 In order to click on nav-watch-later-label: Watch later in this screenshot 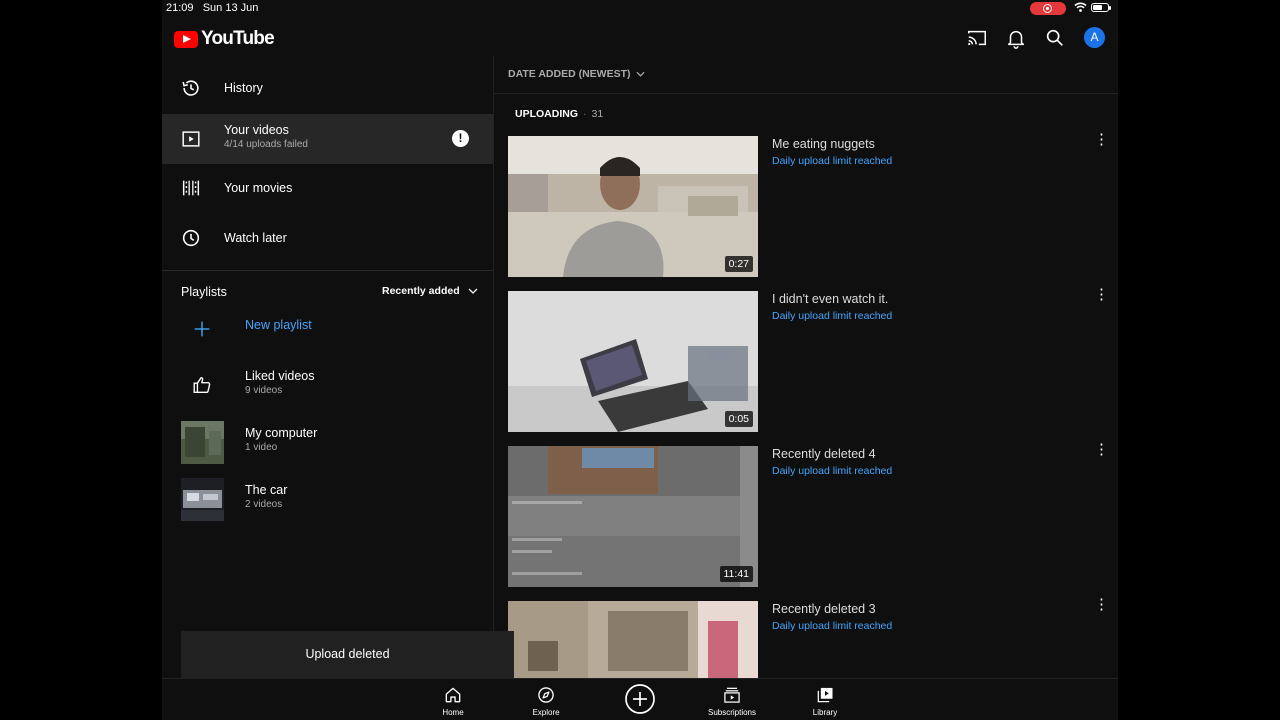, I will do `click(255, 238)`.